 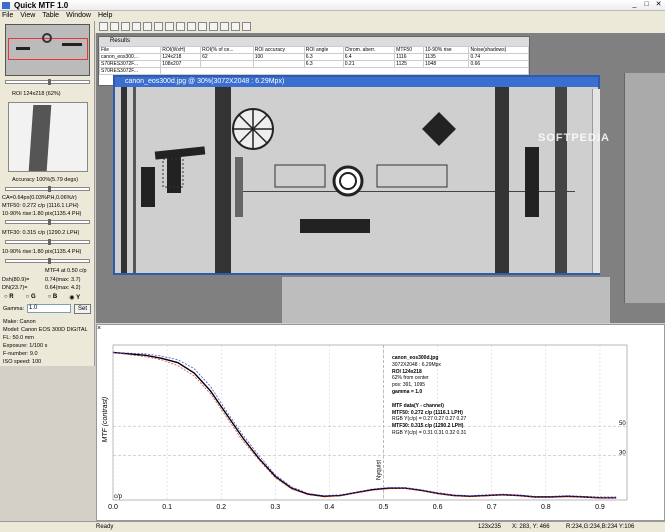 I want to click on mtf4-slider, so click(x=47, y=261).